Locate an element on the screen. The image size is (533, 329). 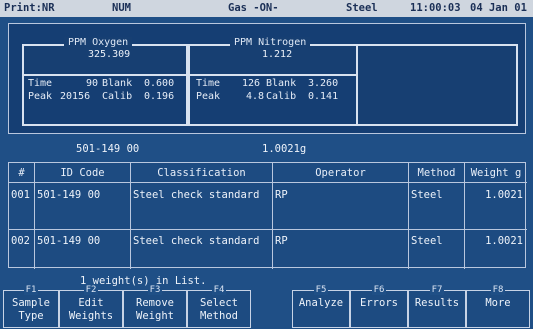
current-sample-id: 501-149 00 is located at coordinates (108, 149).